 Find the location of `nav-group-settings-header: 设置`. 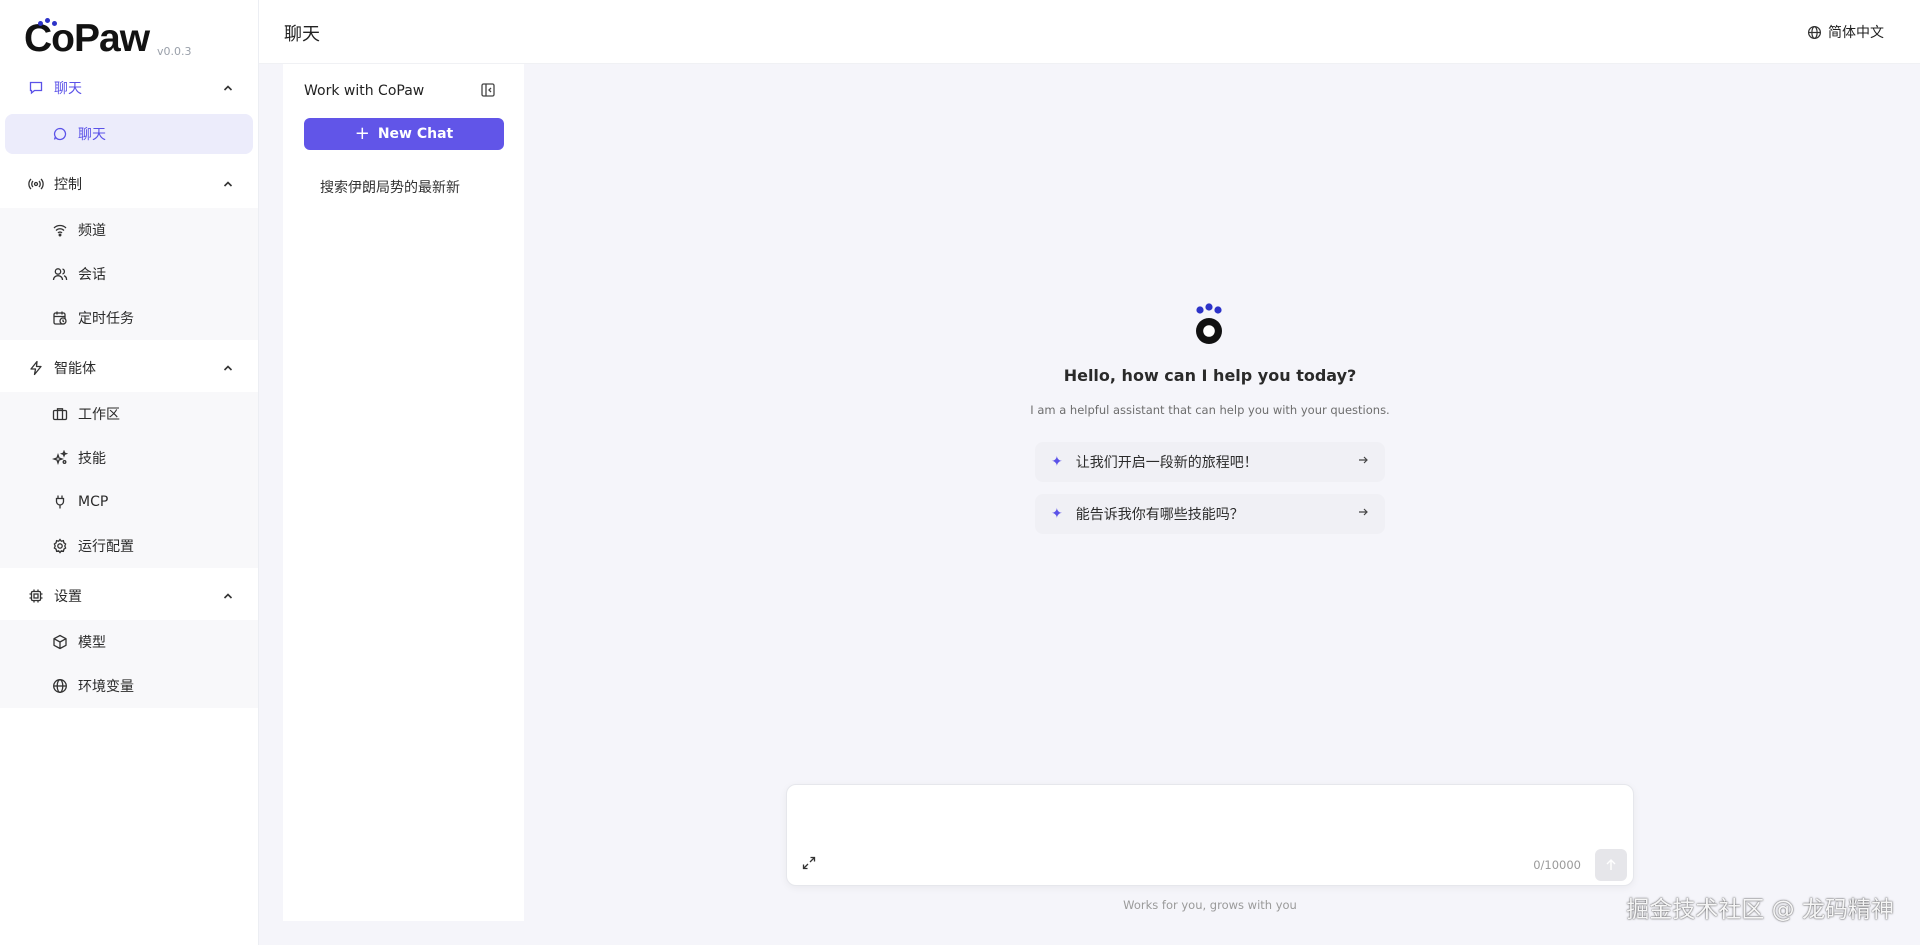

nav-group-settings-header: 设置 is located at coordinates (129, 596).